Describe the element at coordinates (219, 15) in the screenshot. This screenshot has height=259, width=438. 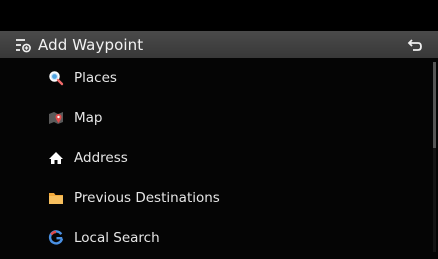
I see `status-bar` at that location.